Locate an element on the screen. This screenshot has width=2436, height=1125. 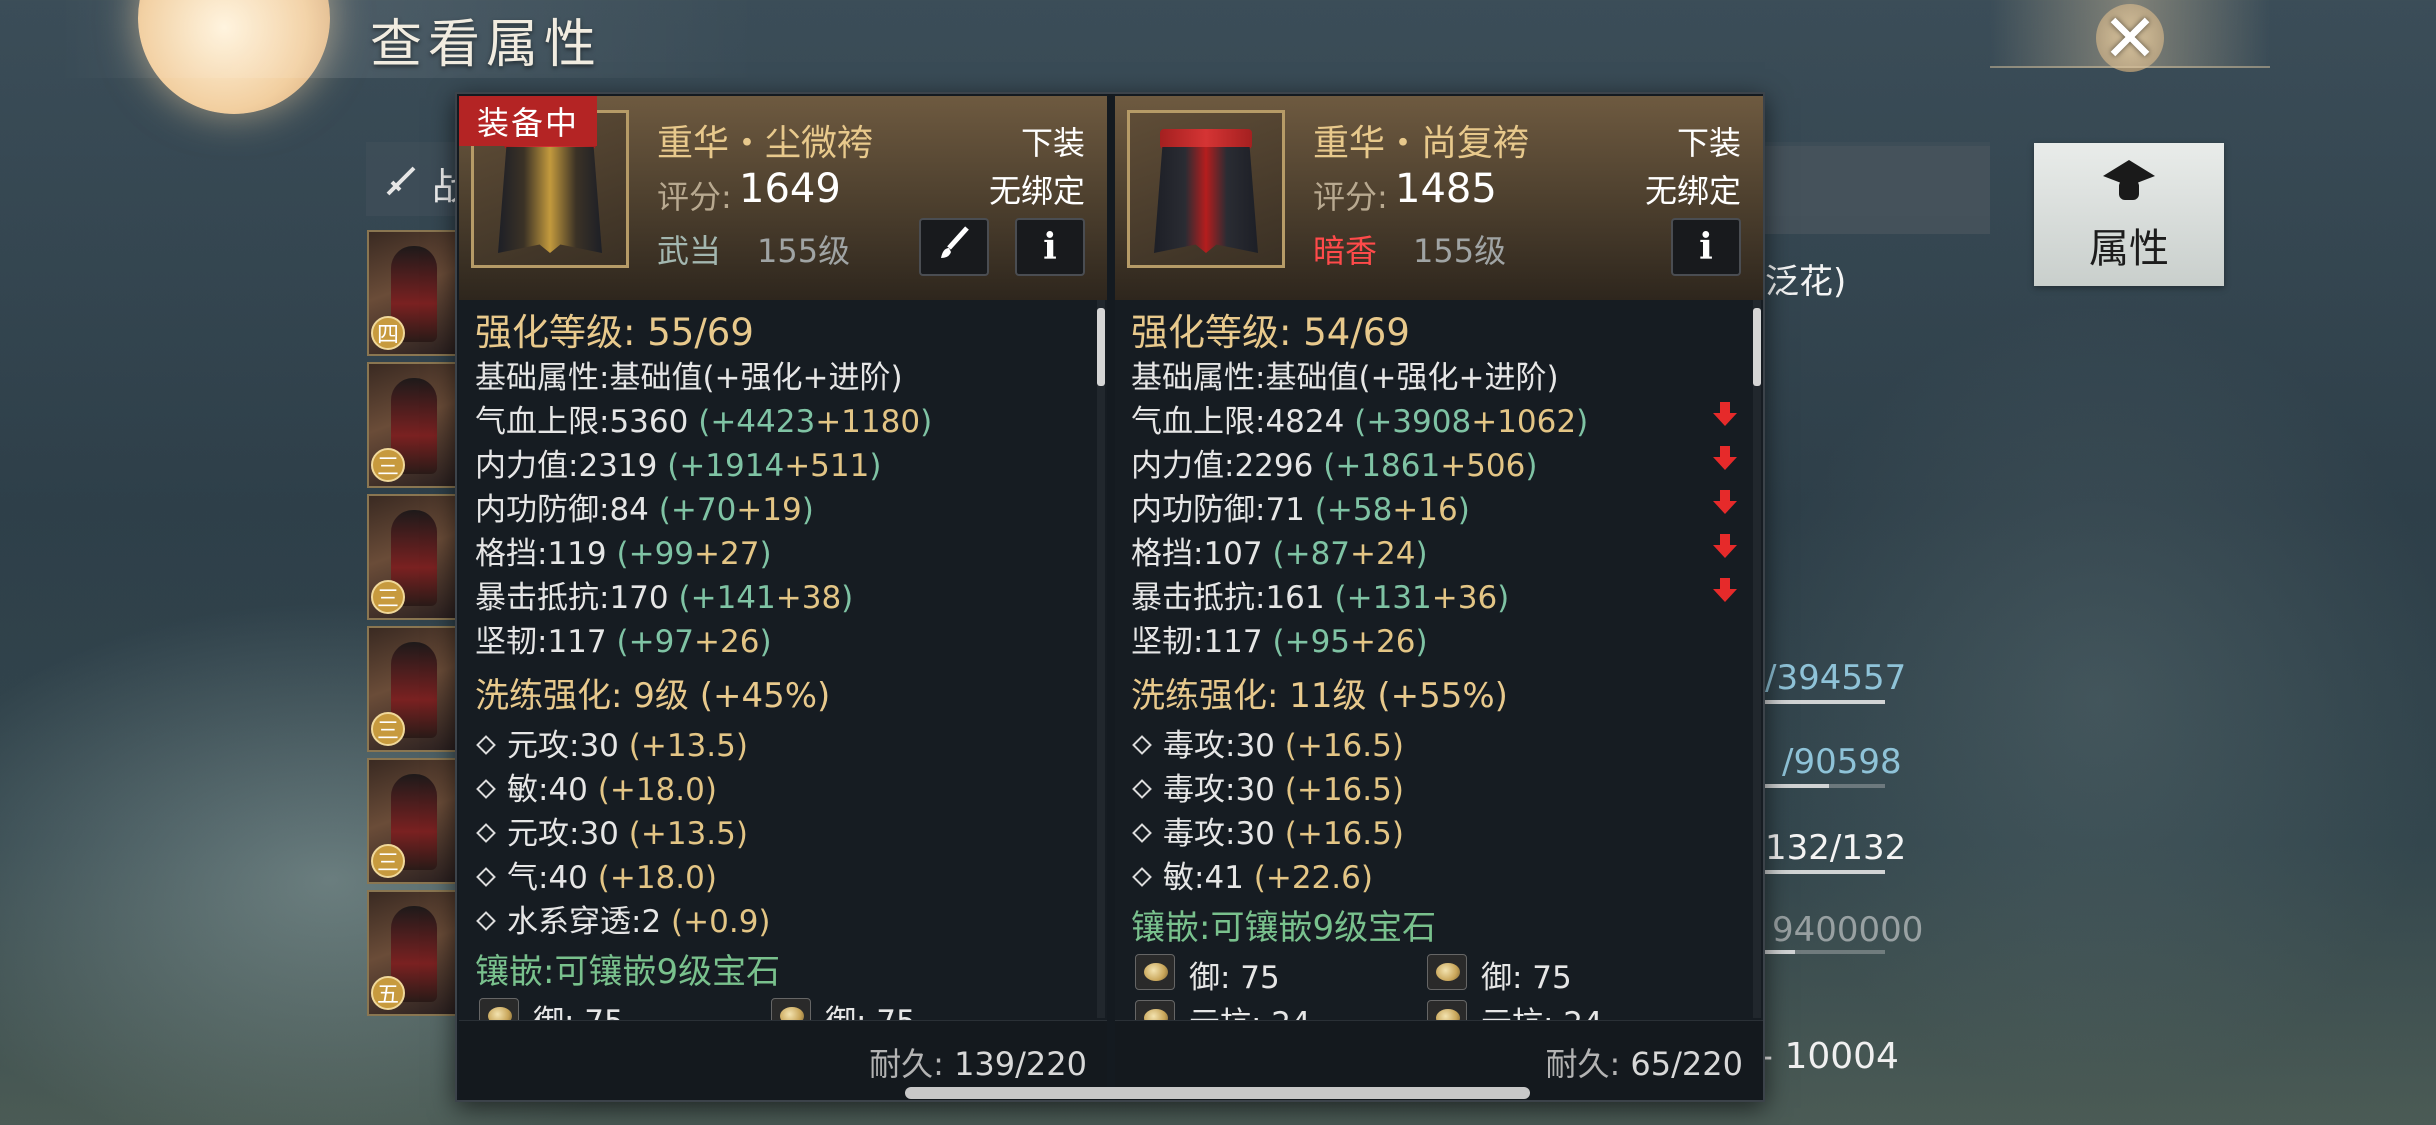
refine-row: 敏:41 (+22.6) is located at coordinates (1252, 874).